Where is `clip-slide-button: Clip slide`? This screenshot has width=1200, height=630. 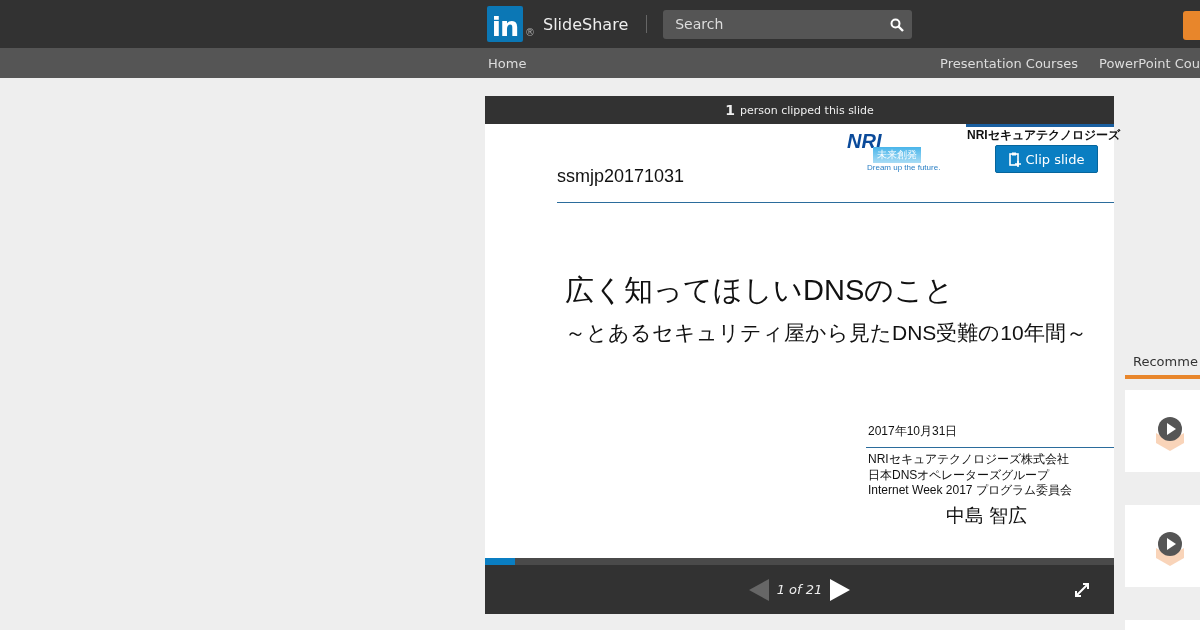 clip-slide-button: Clip slide is located at coordinates (1046, 159).